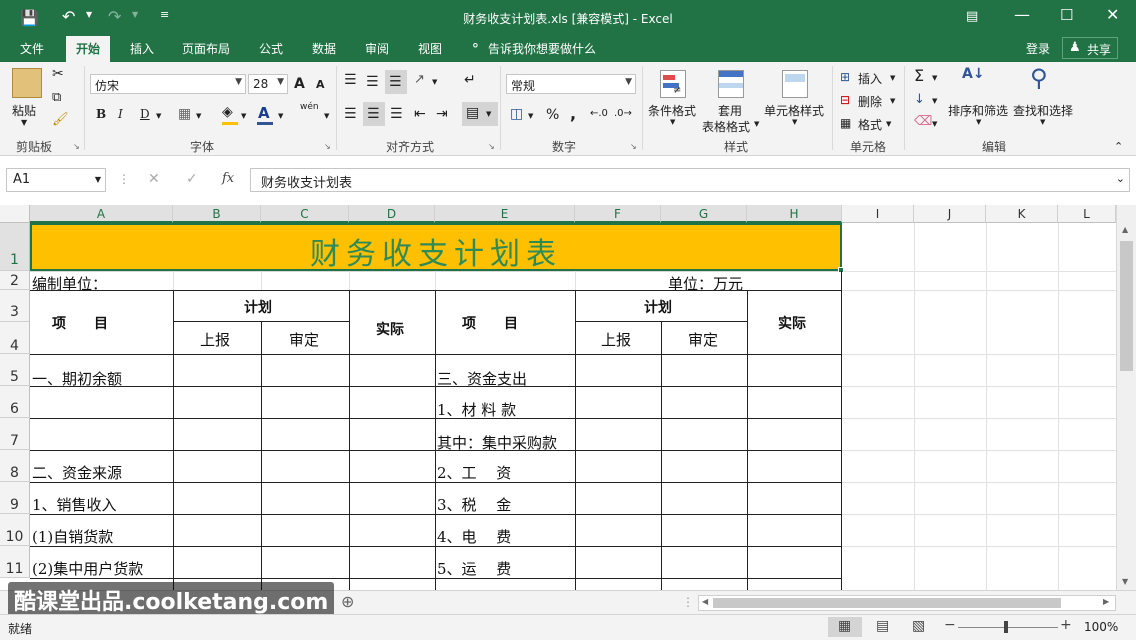 Image resolution: width=1136 pixels, height=640 pixels. I want to click on merge-center-button: ▤ ▼, so click(480, 114).